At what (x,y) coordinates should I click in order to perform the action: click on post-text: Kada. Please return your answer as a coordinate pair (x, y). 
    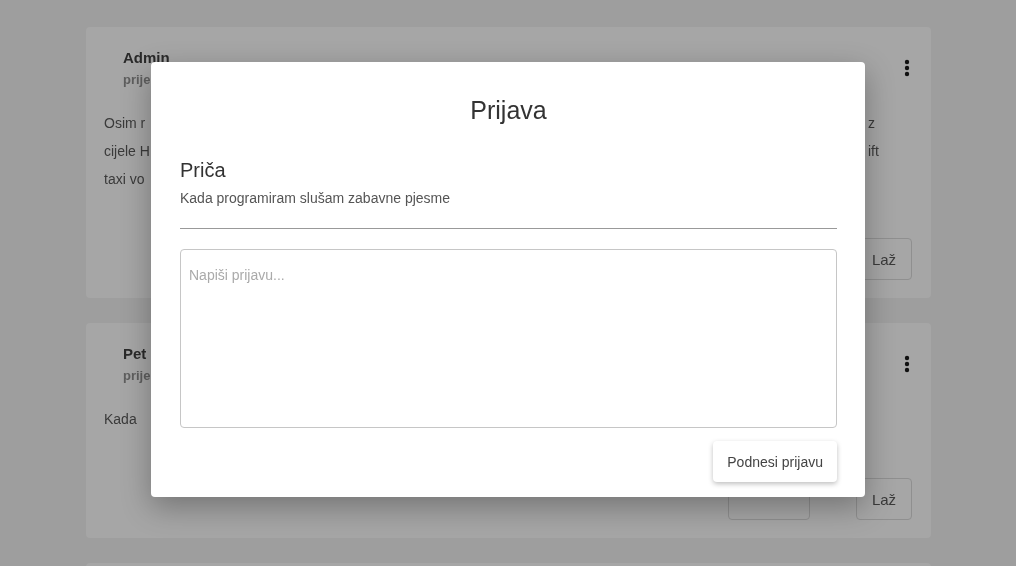
    Looking at the image, I should click on (120, 419).